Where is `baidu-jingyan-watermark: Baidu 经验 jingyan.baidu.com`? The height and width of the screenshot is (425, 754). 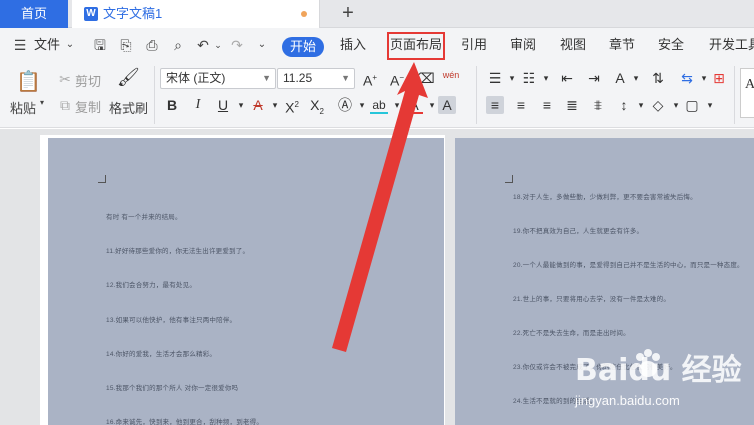
baidu-jingyan-watermark: Baidu 经验 jingyan.baidu.com is located at coordinates (660, 385).